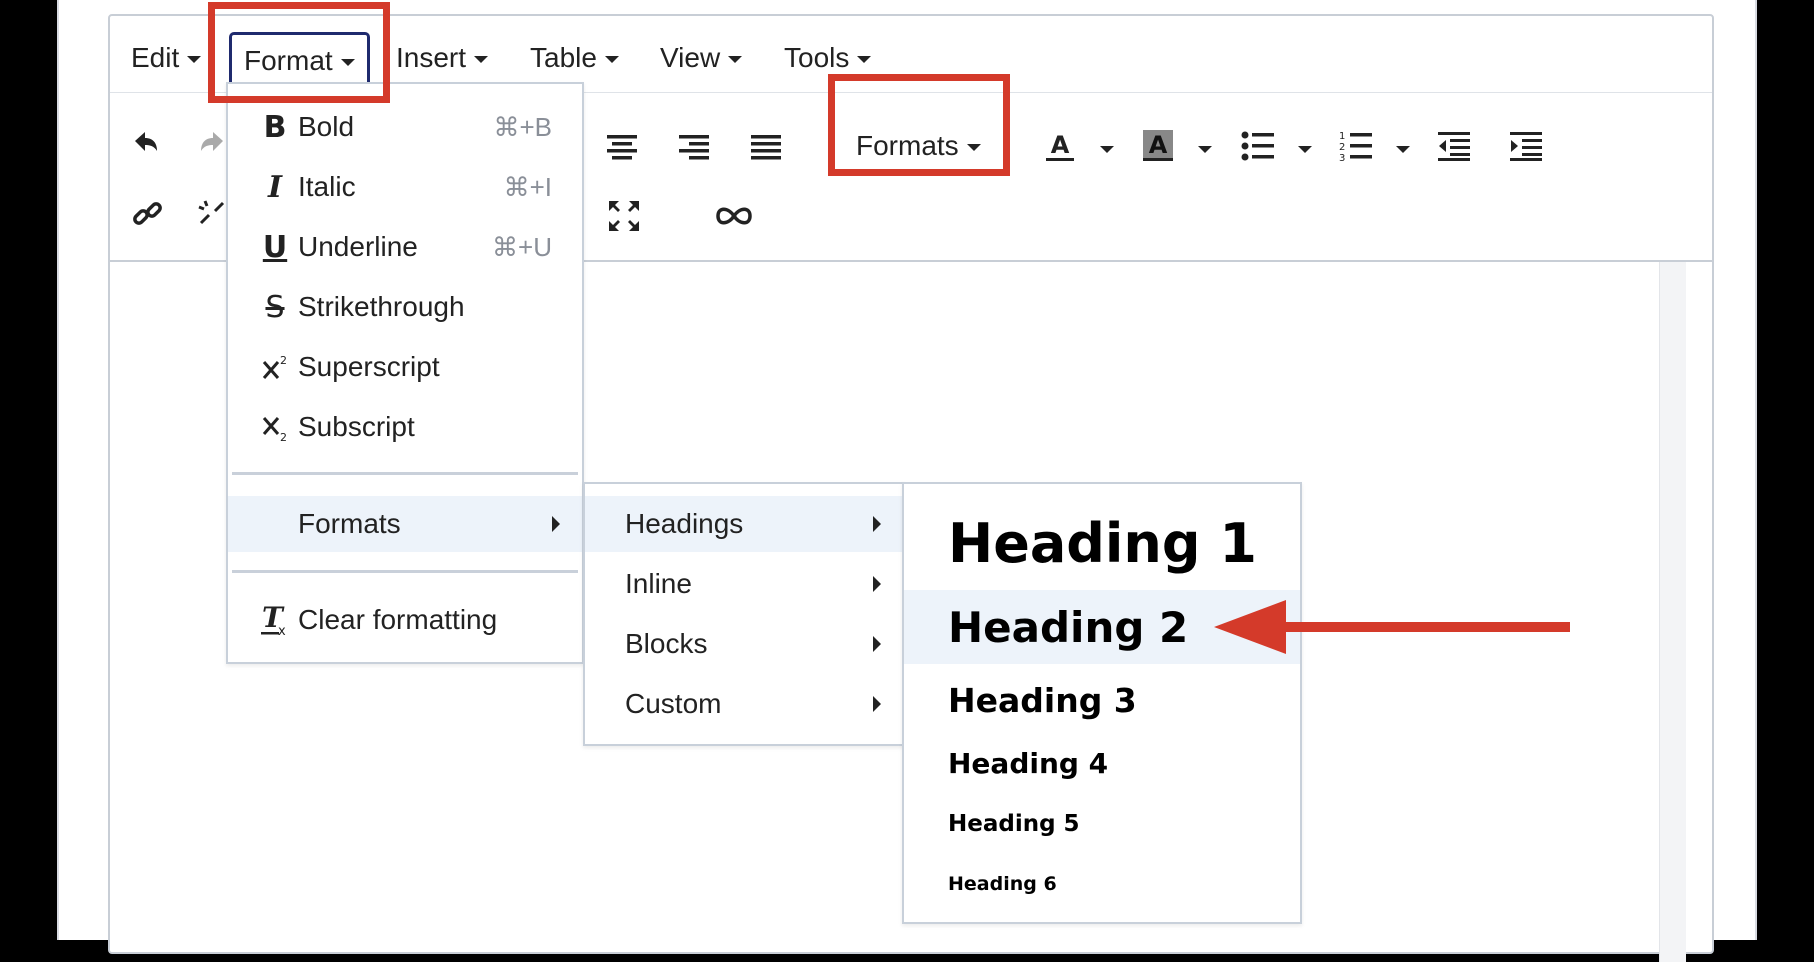 This screenshot has width=1814, height=962. Describe the element at coordinates (522, 126) in the screenshot. I see `format-menu-bold-shortcut: ⌘+B` at that location.